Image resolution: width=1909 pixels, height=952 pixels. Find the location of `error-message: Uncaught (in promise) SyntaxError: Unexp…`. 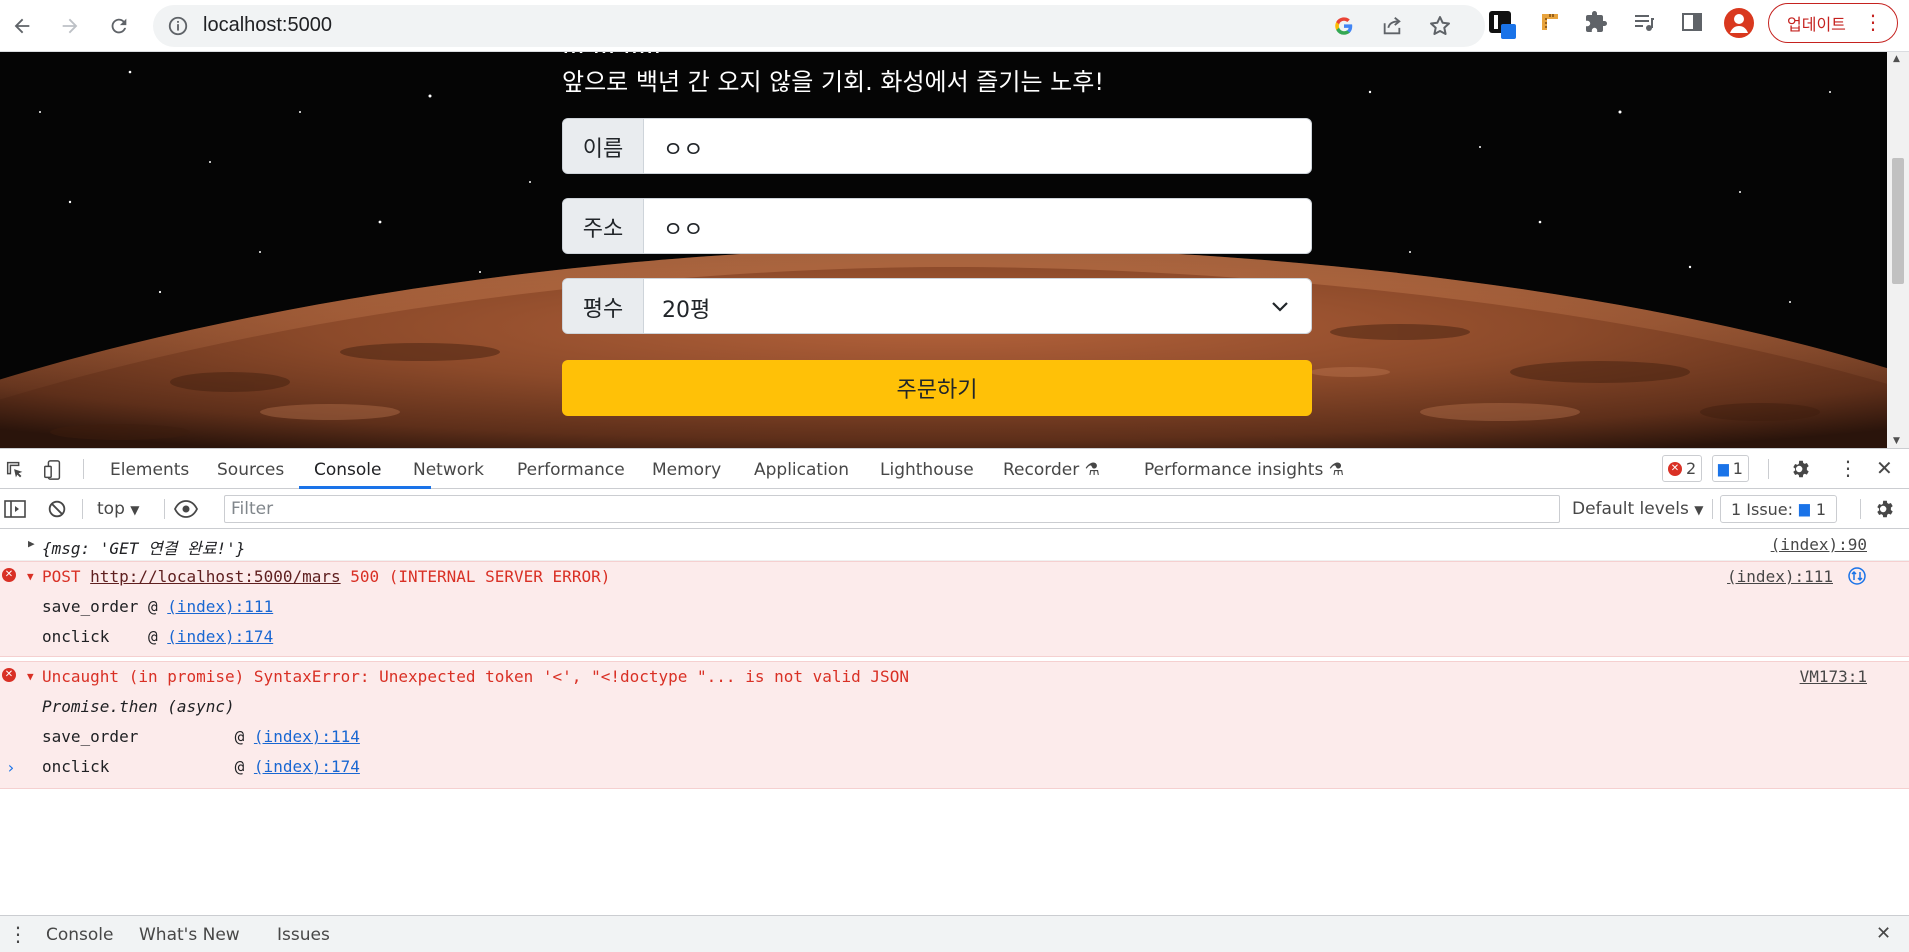

error-message: Uncaught (in promise) SyntaxError: Unexp… is located at coordinates (475, 676).